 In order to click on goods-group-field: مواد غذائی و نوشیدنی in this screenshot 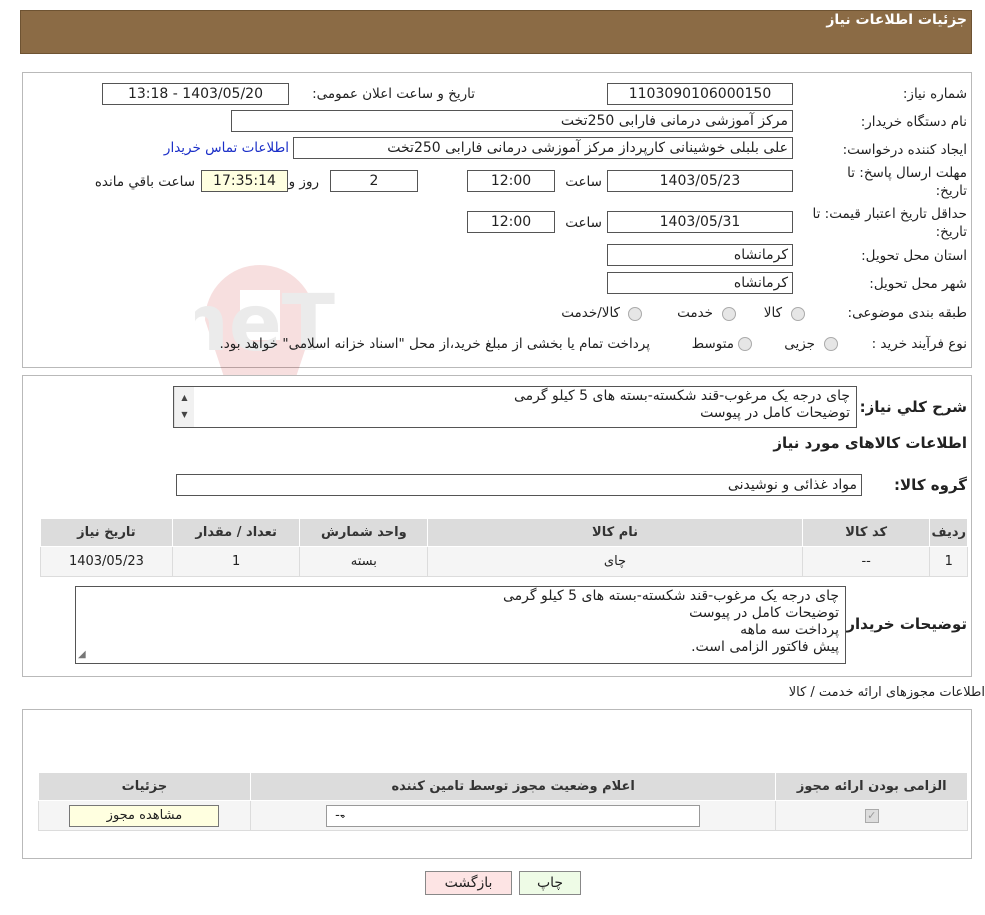, I will do `click(519, 485)`.